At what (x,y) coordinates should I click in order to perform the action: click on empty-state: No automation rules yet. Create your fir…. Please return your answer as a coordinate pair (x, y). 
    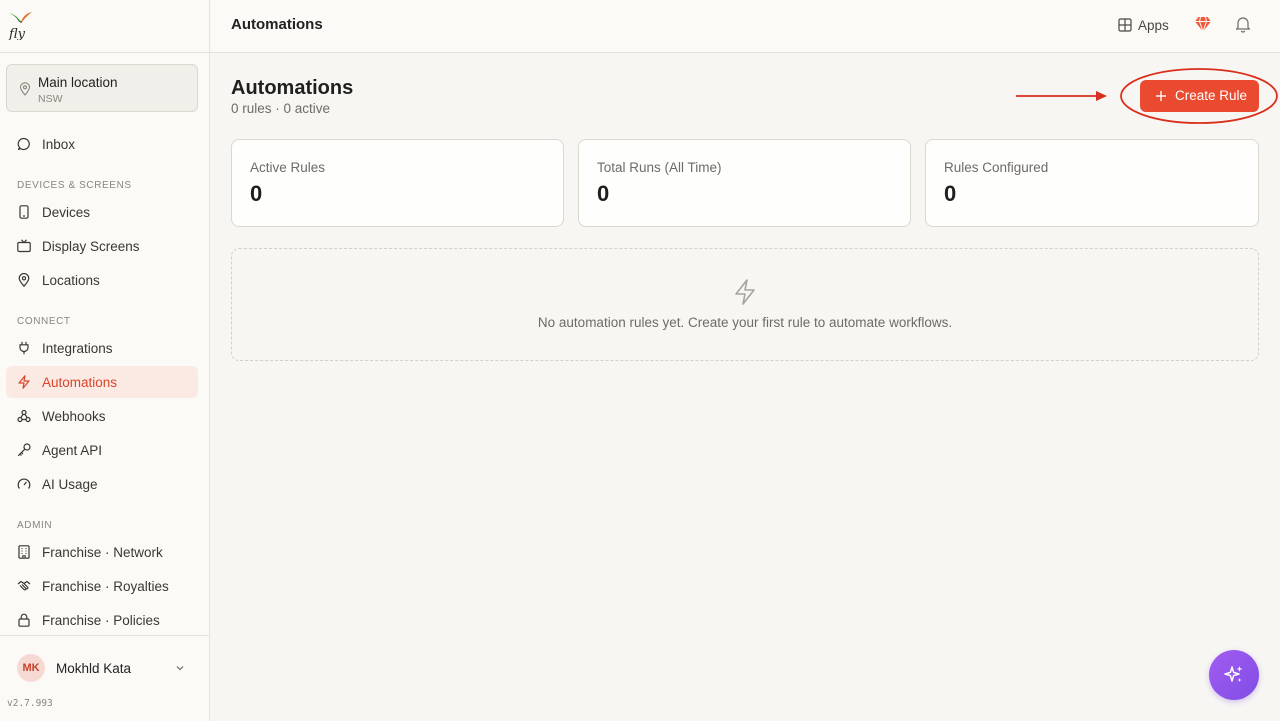
    Looking at the image, I should click on (745, 304).